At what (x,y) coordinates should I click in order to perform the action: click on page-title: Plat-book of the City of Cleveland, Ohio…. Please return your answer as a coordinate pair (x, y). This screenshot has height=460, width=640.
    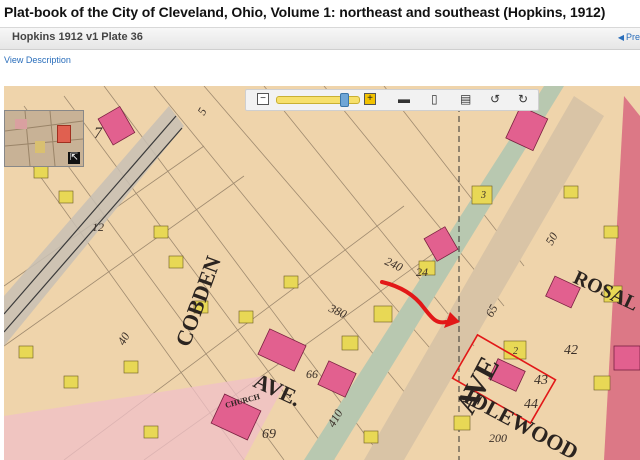
    Looking at the image, I should click on (305, 12).